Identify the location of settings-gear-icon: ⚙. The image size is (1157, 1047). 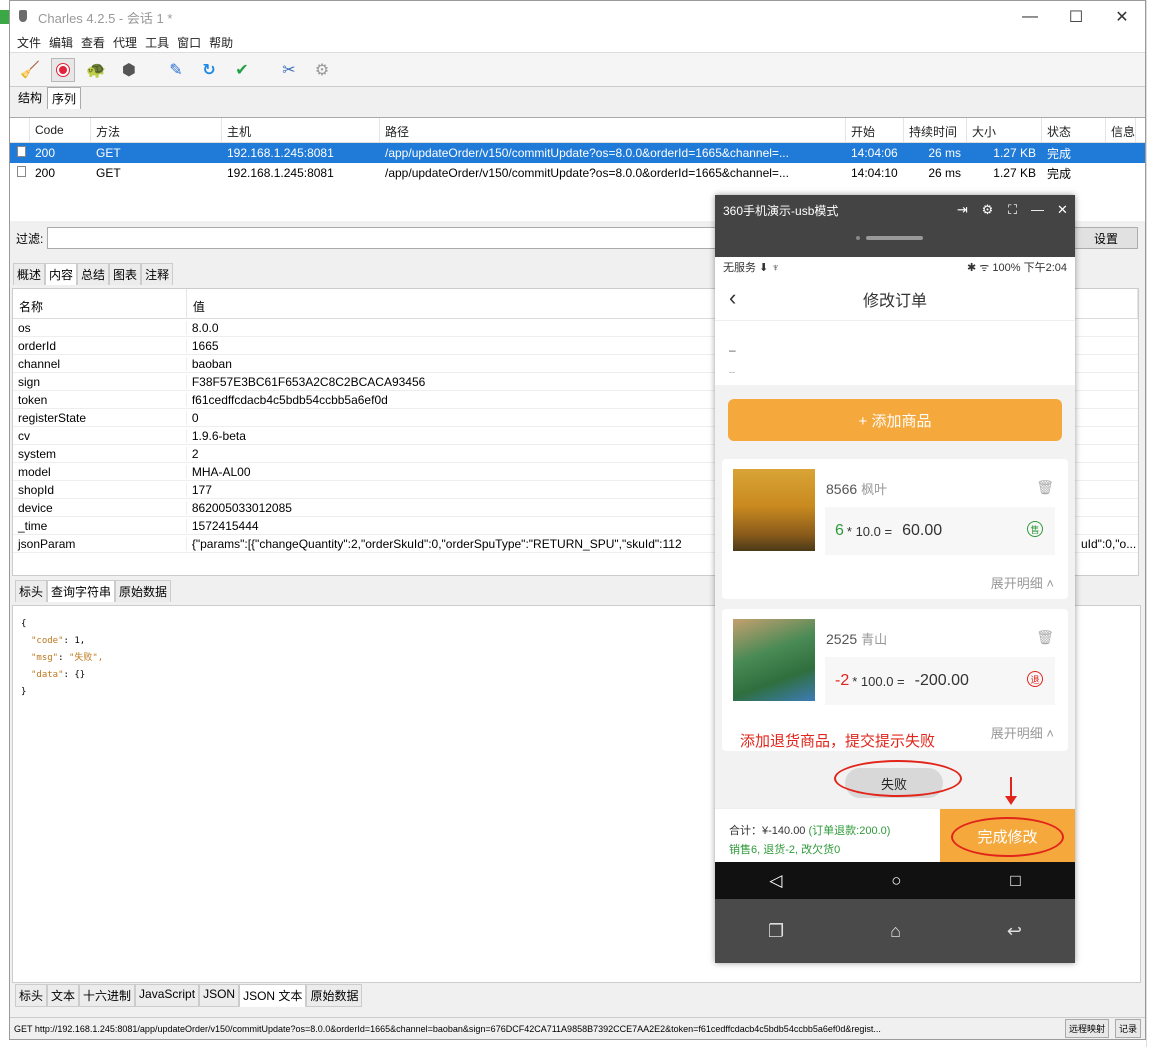
(322, 70).